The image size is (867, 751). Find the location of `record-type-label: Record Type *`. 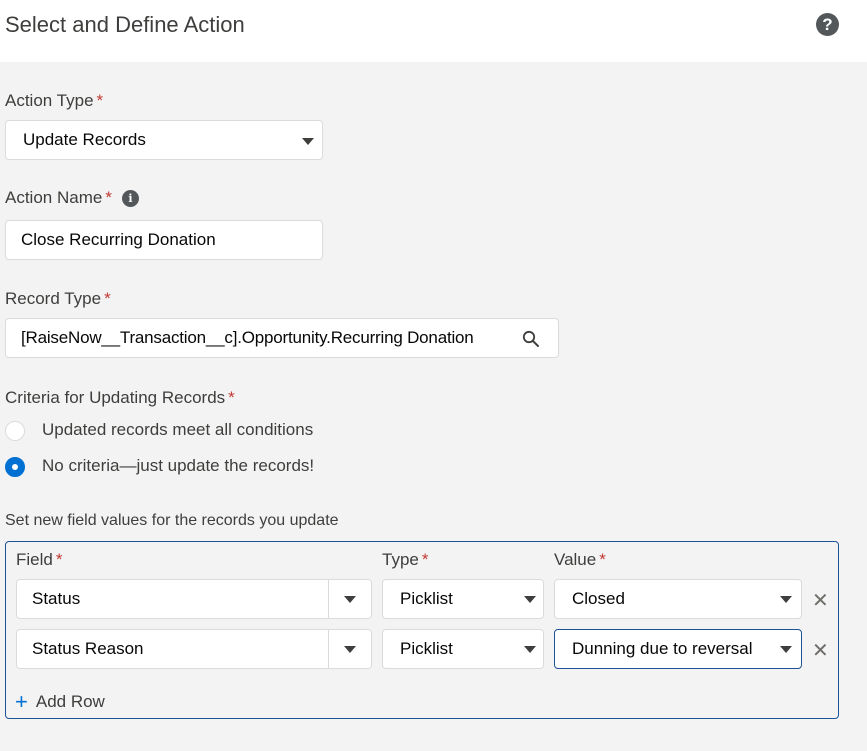

record-type-label: Record Type * is located at coordinates (58, 298).